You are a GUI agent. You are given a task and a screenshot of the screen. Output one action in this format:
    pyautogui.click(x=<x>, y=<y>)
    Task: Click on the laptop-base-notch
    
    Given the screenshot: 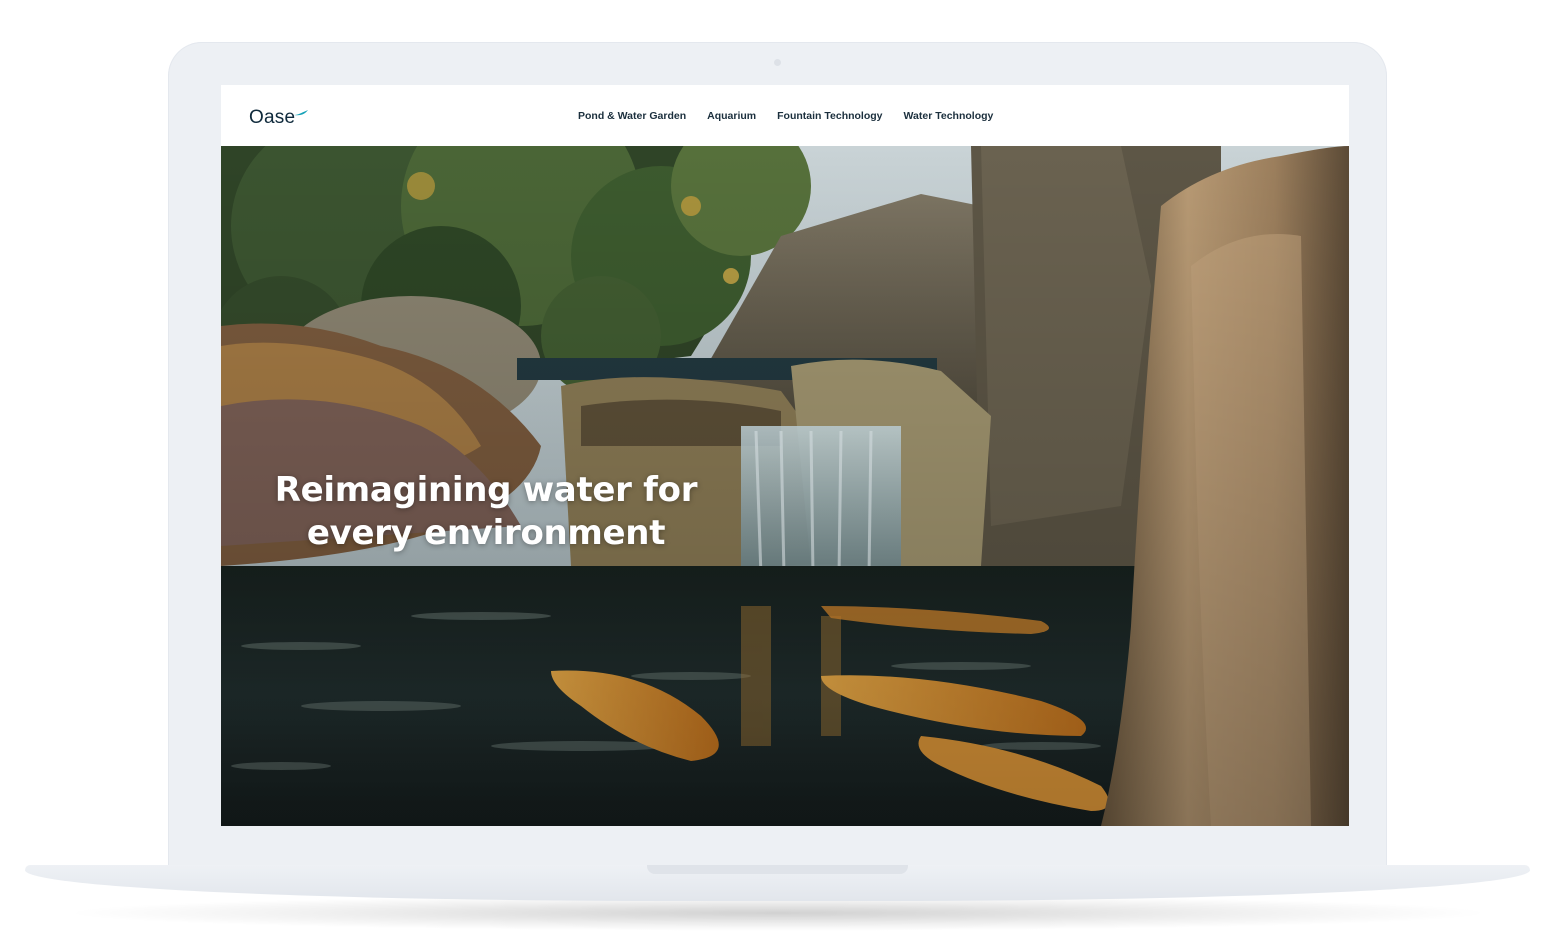 What is the action you would take?
    pyautogui.click(x=777, y=869)
    